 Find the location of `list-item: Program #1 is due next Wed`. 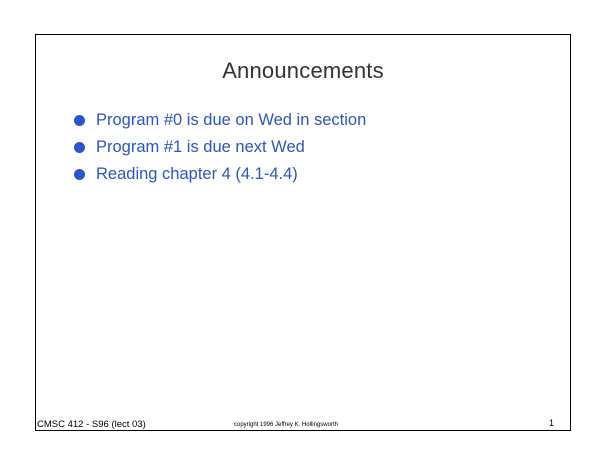

list-item: Program #1 is due next Wed is located at coordinates (220, 147).